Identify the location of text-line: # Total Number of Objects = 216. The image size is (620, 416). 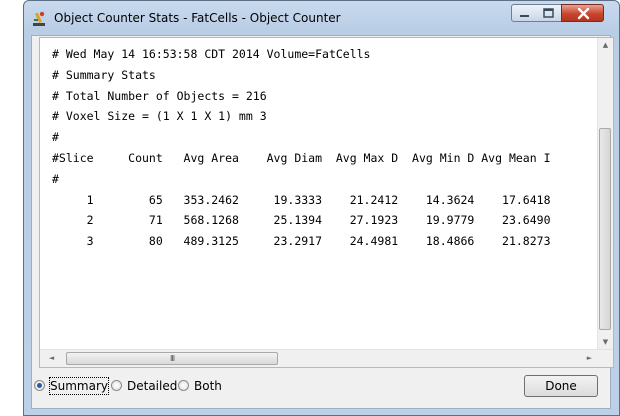
(159, 95).